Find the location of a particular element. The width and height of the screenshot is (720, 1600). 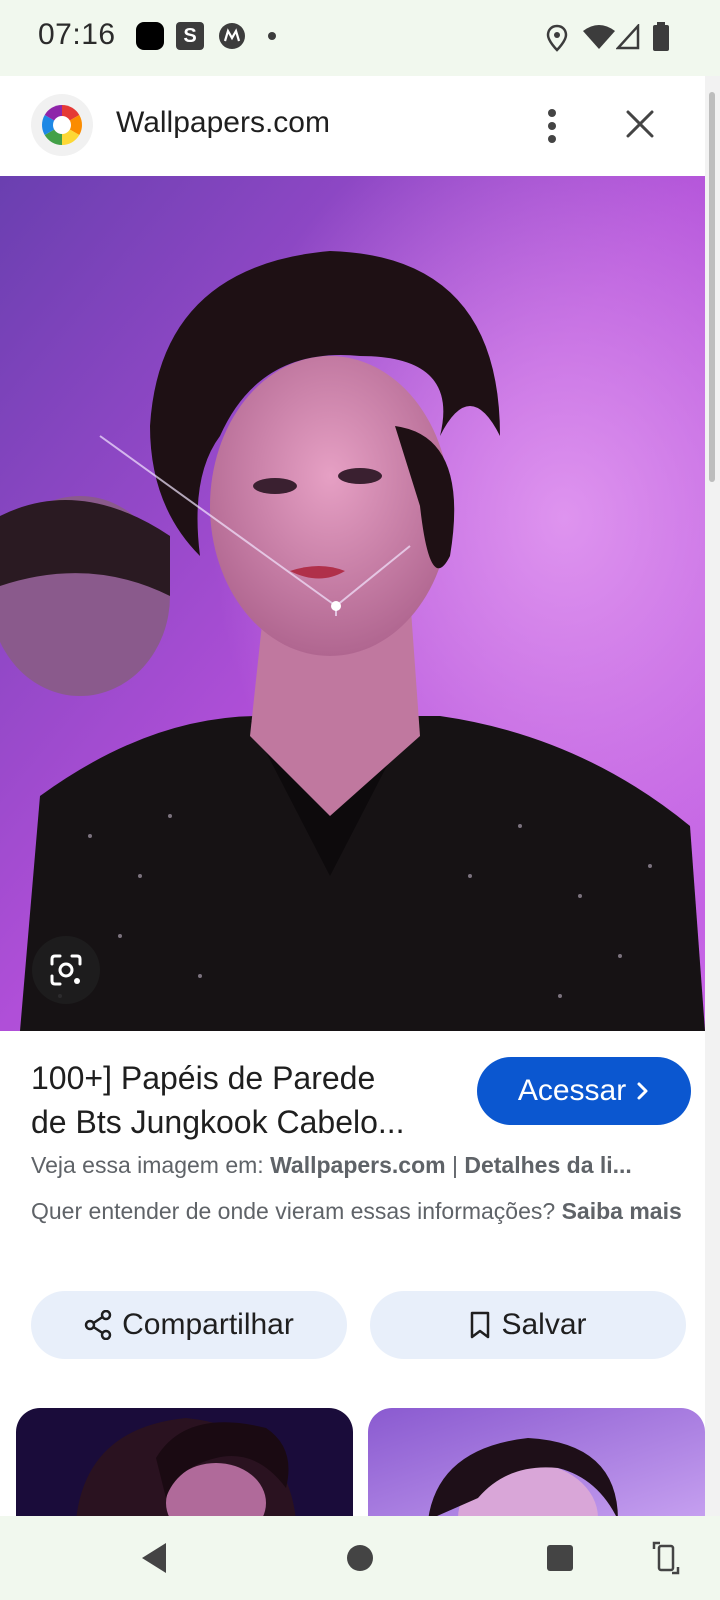

more-vert-icon is located at coordinates (552, 126).